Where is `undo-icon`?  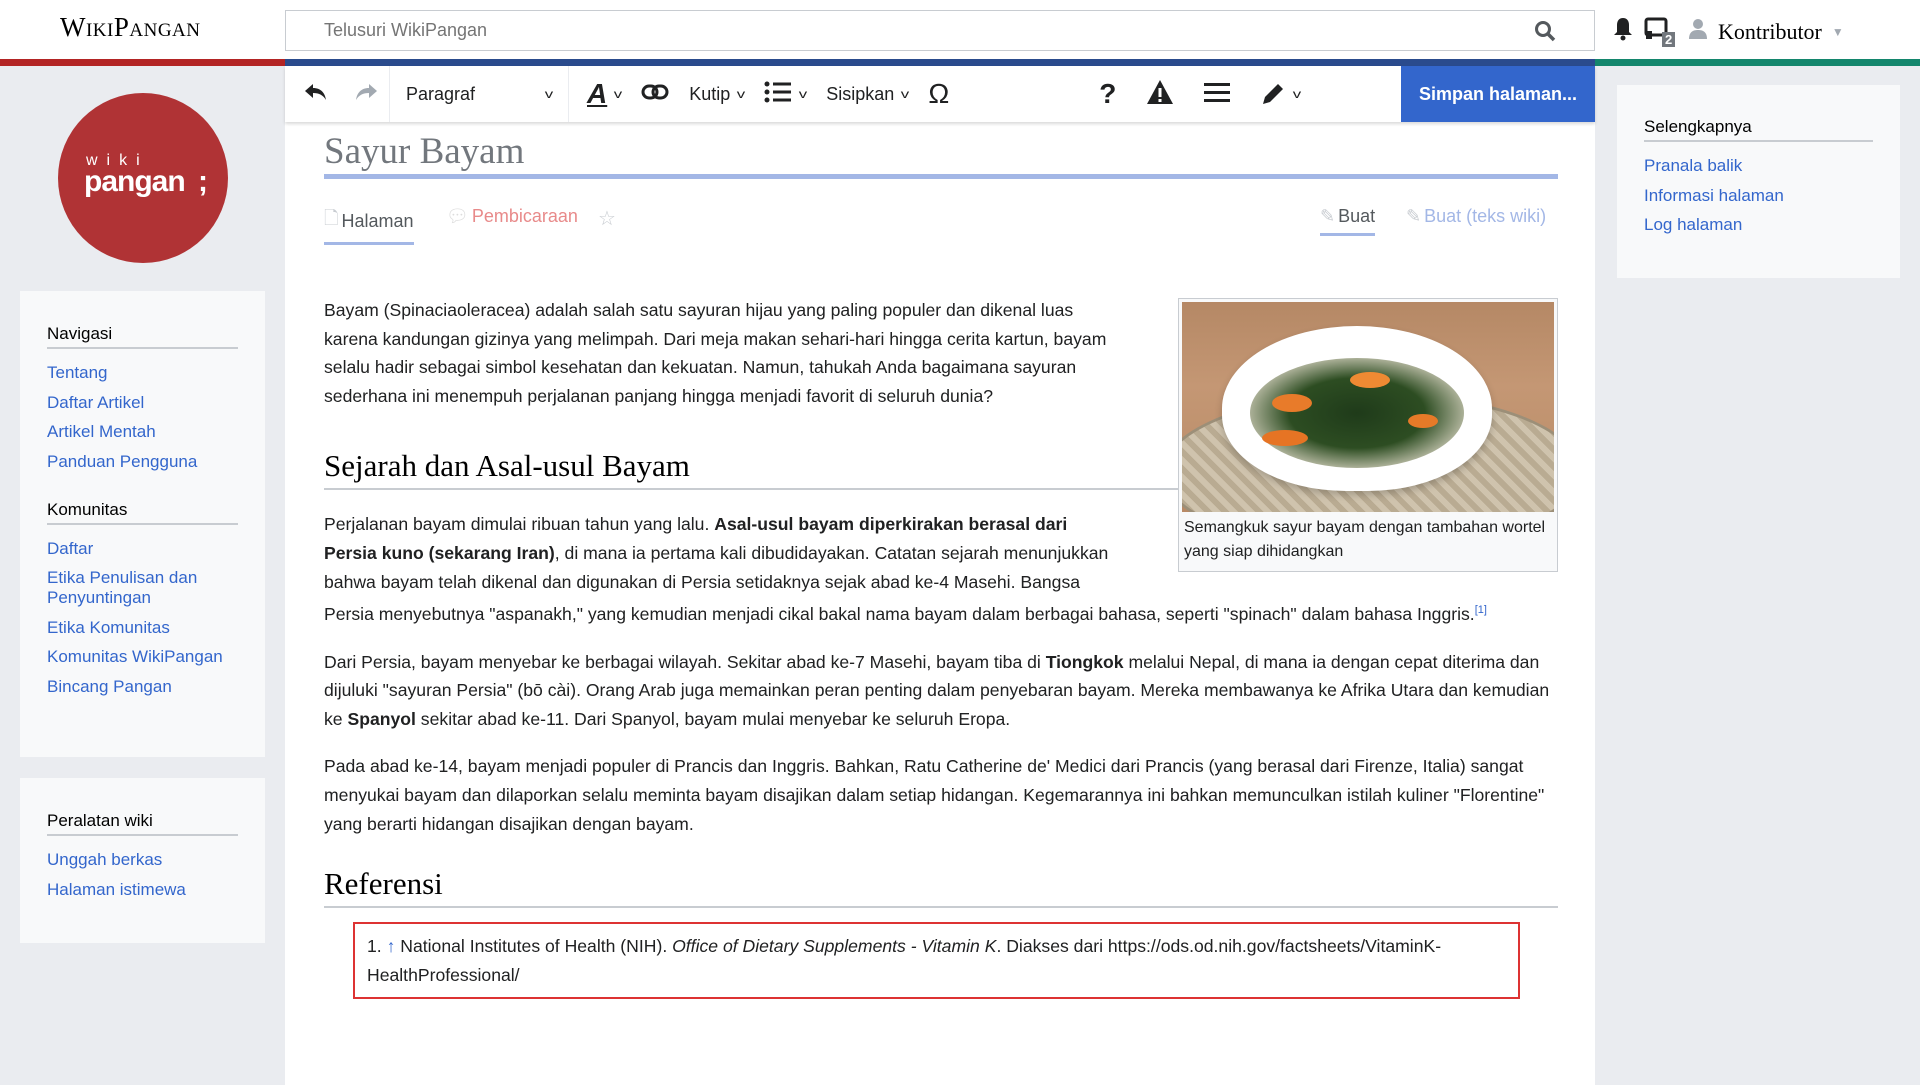
undo-icon is located at coordinates (316, 94).